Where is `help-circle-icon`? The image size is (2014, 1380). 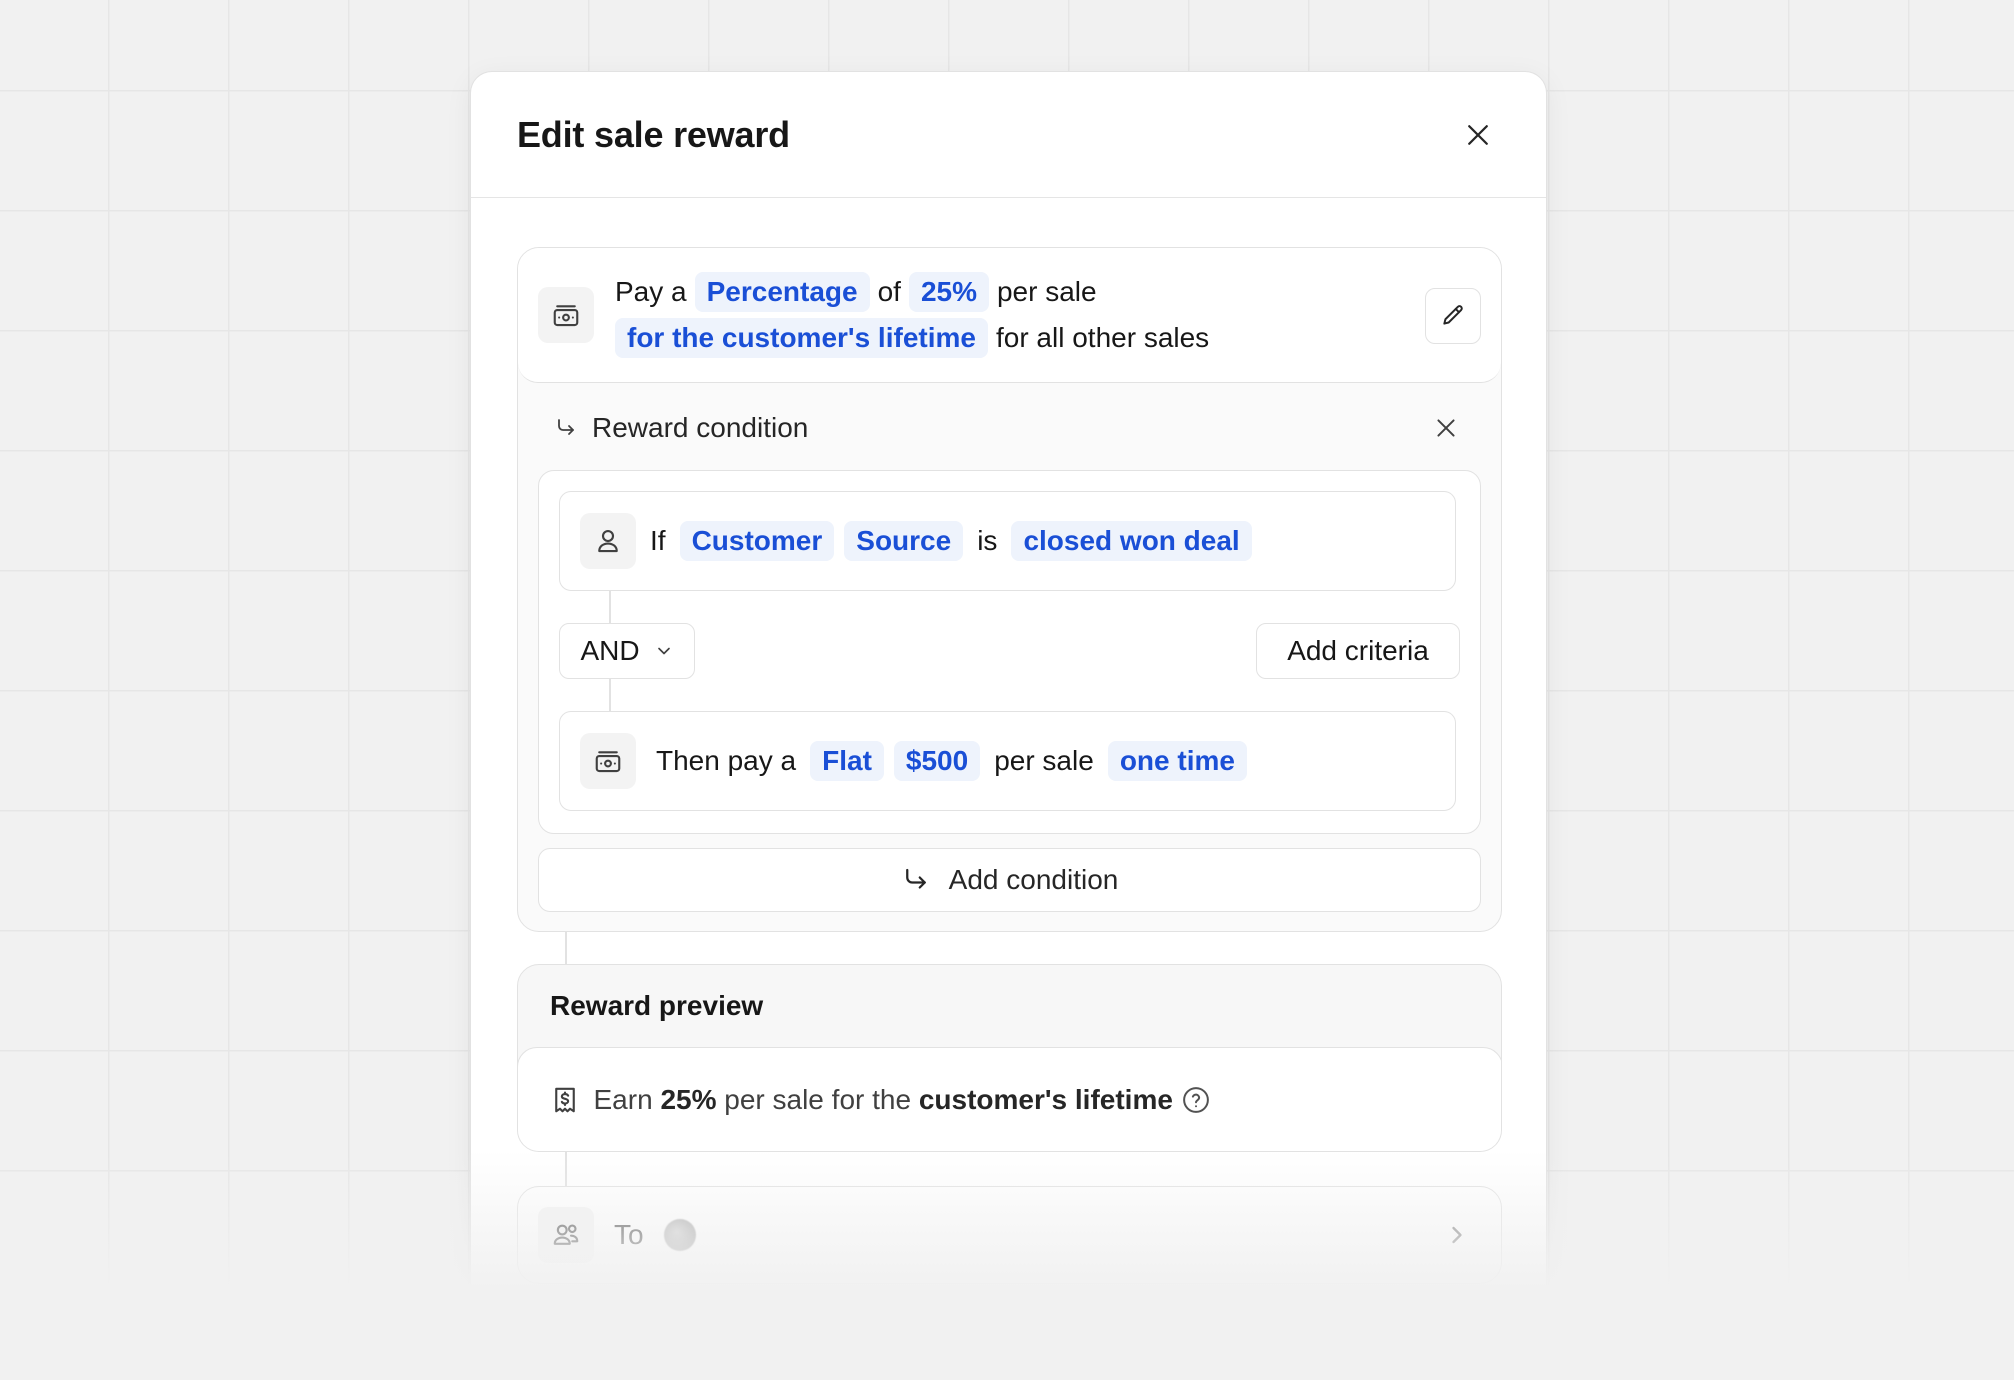
help-circle-icon is located at coordinates (1196, 1100).